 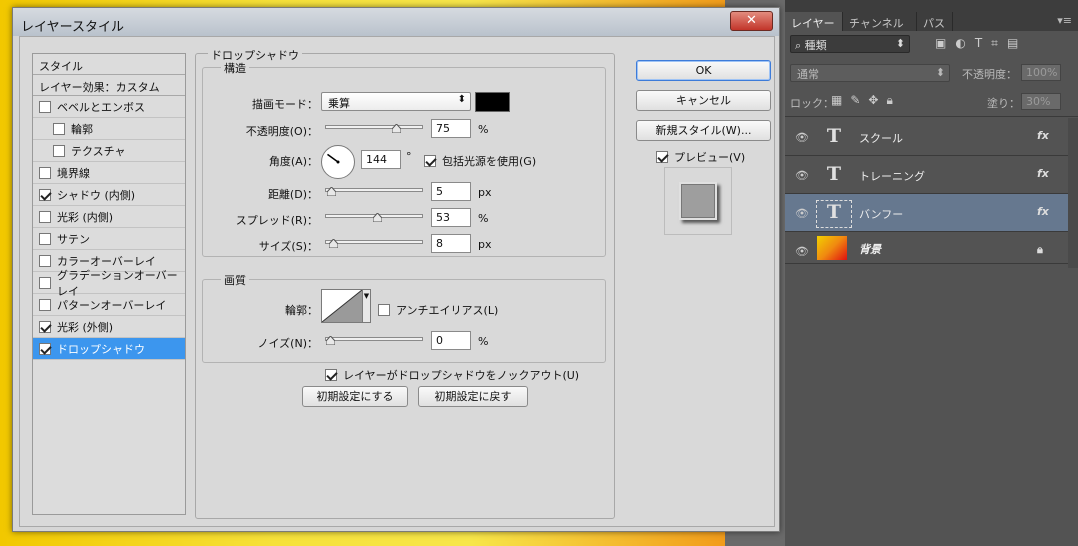 I want to click on fill-input: 30%, so click(x=1041, y=101).